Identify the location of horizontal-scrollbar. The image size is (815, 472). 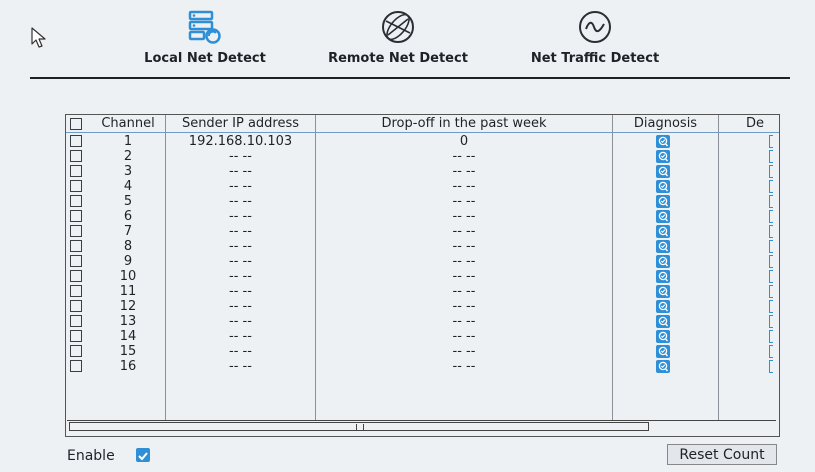
(421, 426).